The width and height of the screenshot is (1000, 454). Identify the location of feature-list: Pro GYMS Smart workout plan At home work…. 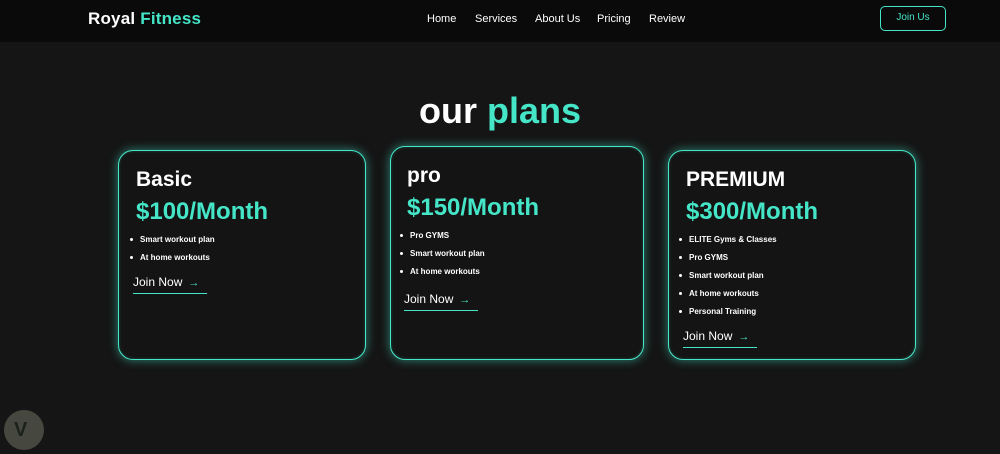
(442, 258).